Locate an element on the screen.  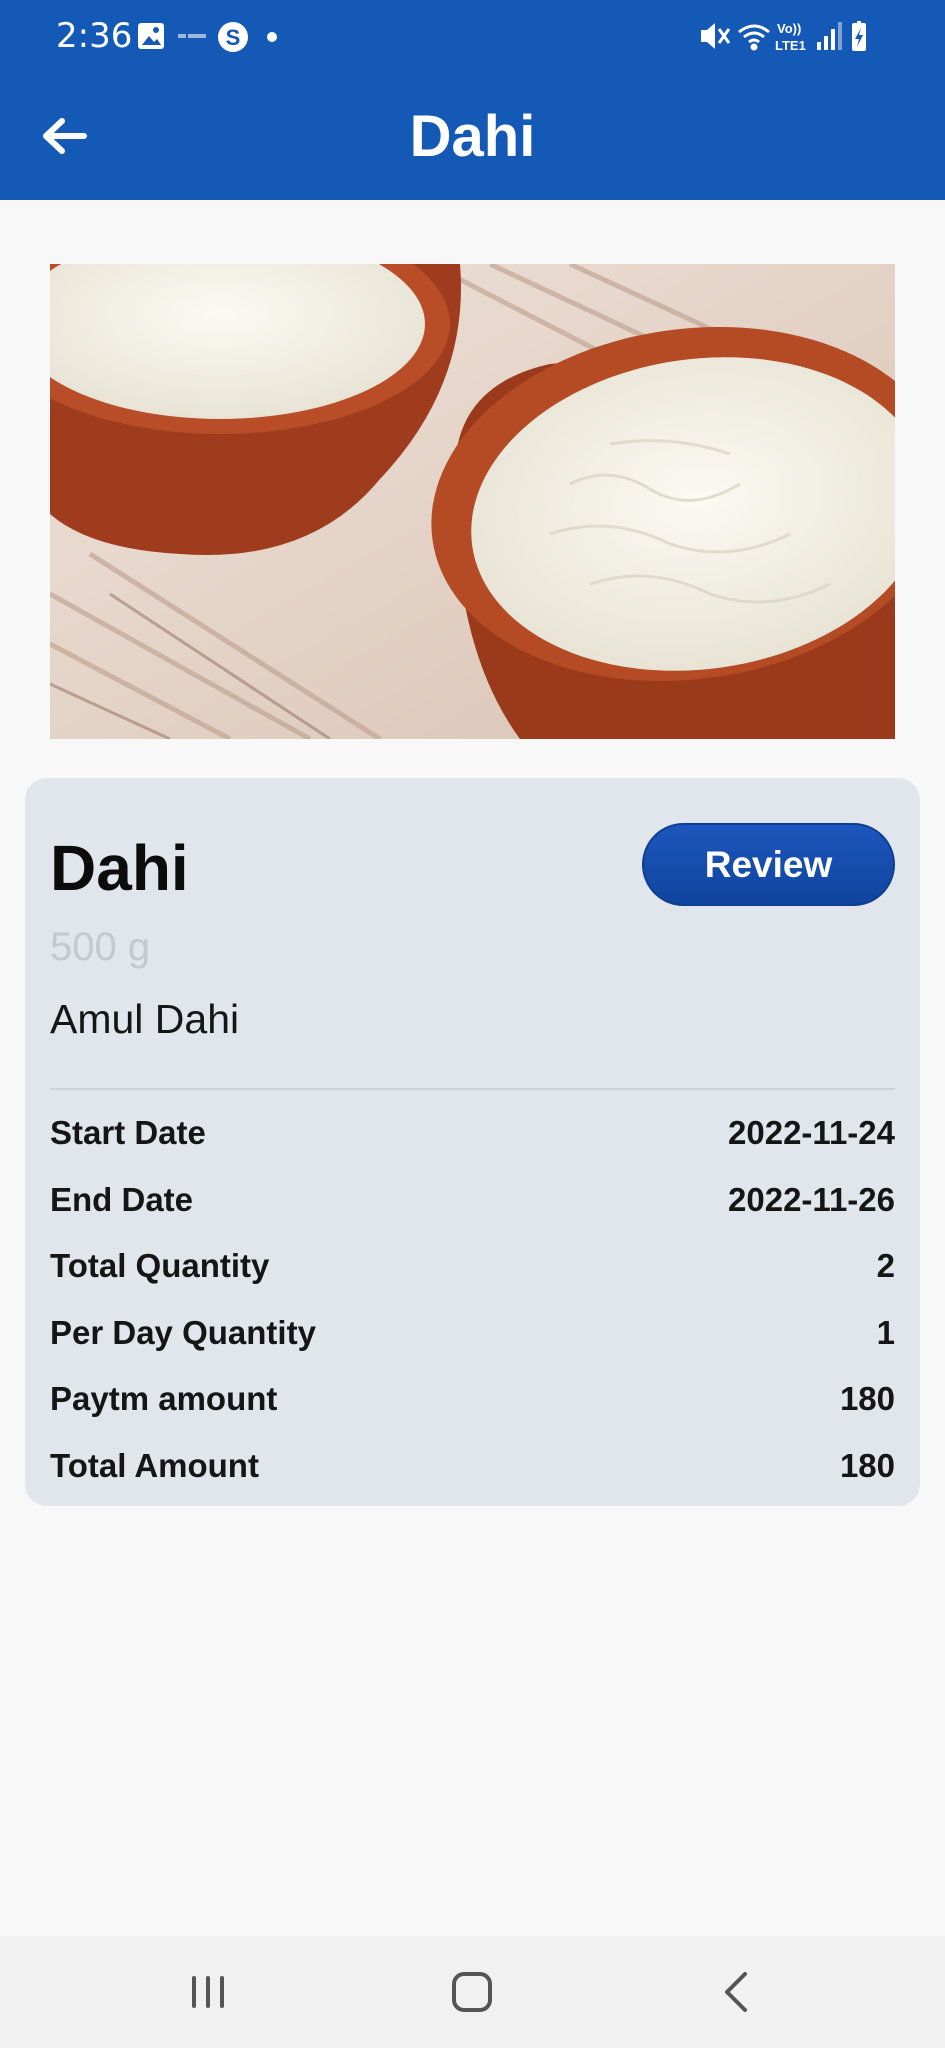
back-icon is located at coordinates (736, 1992).